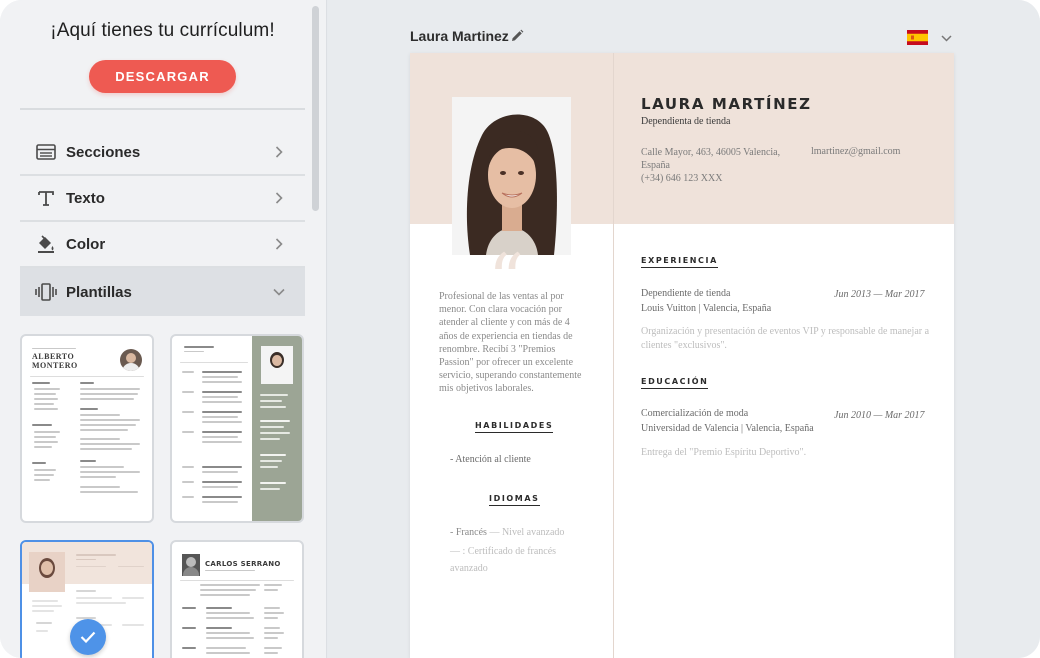 This screenshot has height=658, width=1040. I want to click on sidebar-menu: Secciones Texto Color Plantillas, so click(162, 223).